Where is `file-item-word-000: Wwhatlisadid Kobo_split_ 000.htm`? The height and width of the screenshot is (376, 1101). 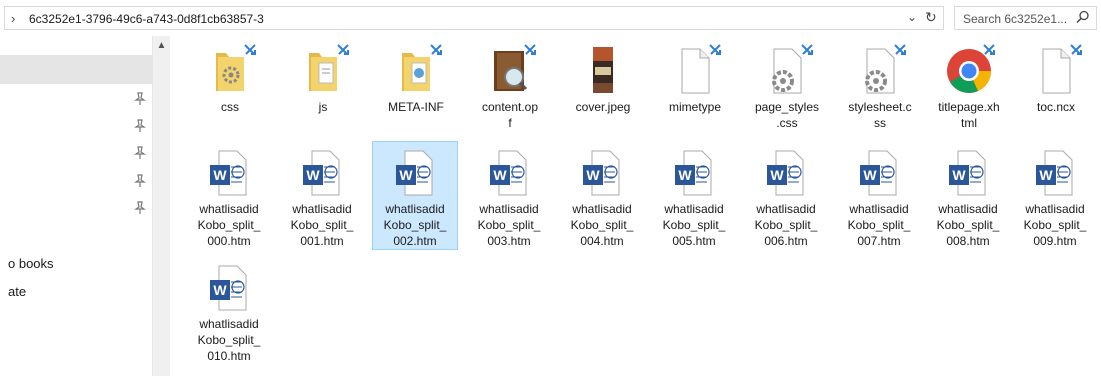
file-item-word-000: Wwhatlisadid Kobo_split_ 000.htm is located at coordinates (229, 195).